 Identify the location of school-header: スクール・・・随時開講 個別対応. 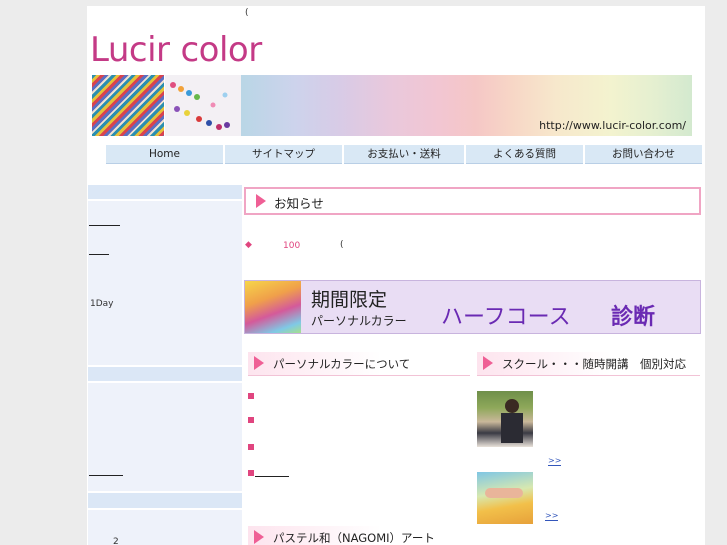
(588, 364).